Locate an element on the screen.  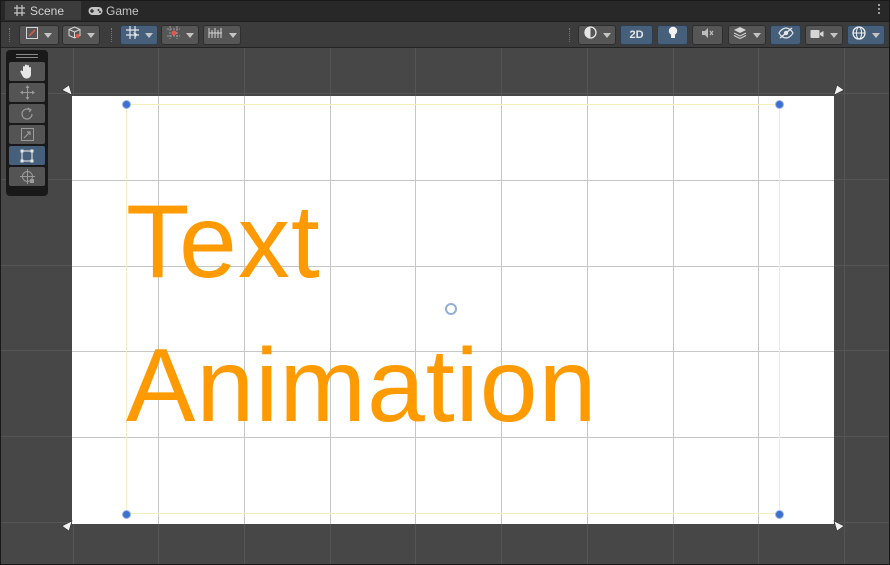
scale-tool is located at coordinates (27, 134).